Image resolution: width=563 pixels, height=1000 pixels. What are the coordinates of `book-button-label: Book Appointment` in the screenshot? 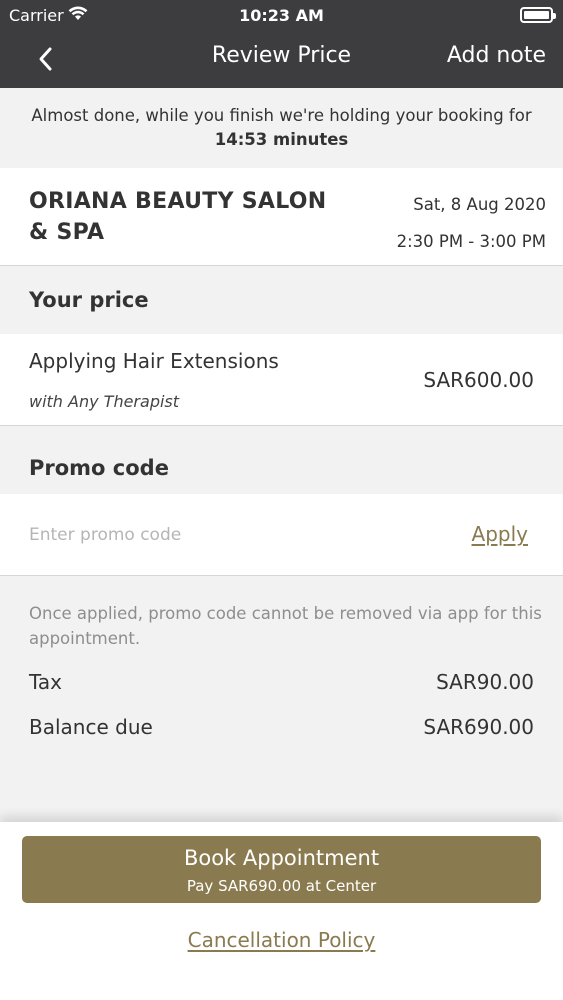 It's located at (281, 858).